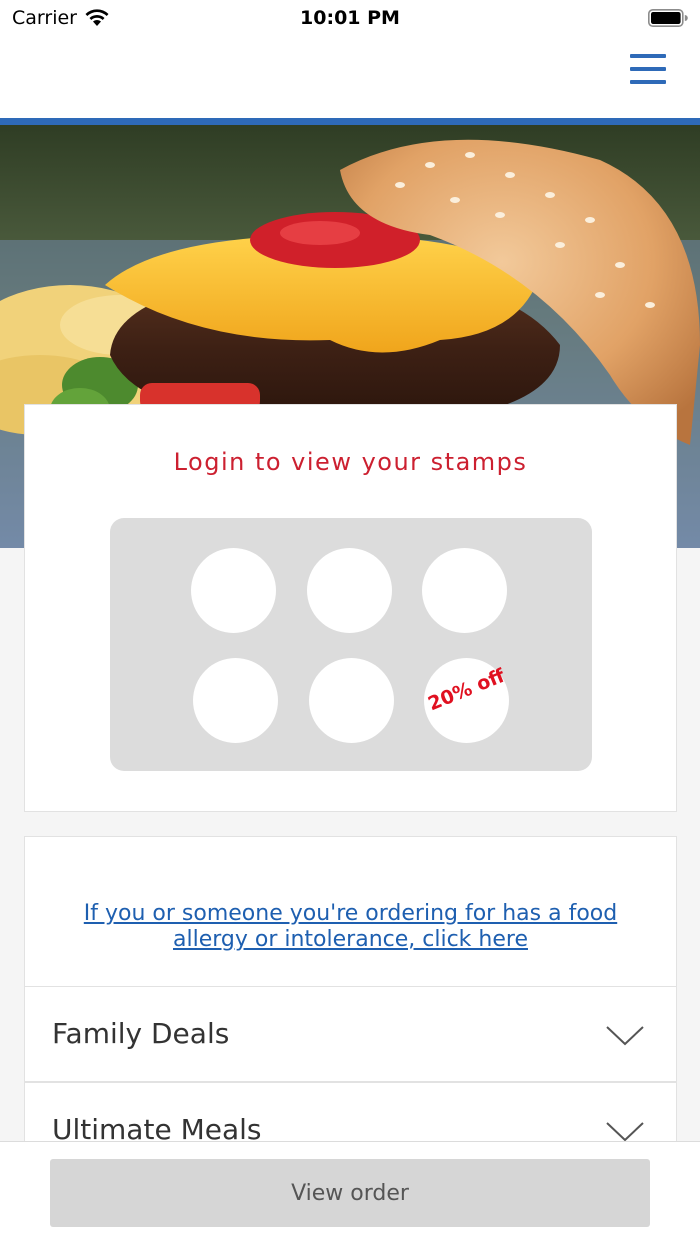 This screenshot has height=1244, width=700. I want to click on bottom-bar: View order, so click(350, 1192).